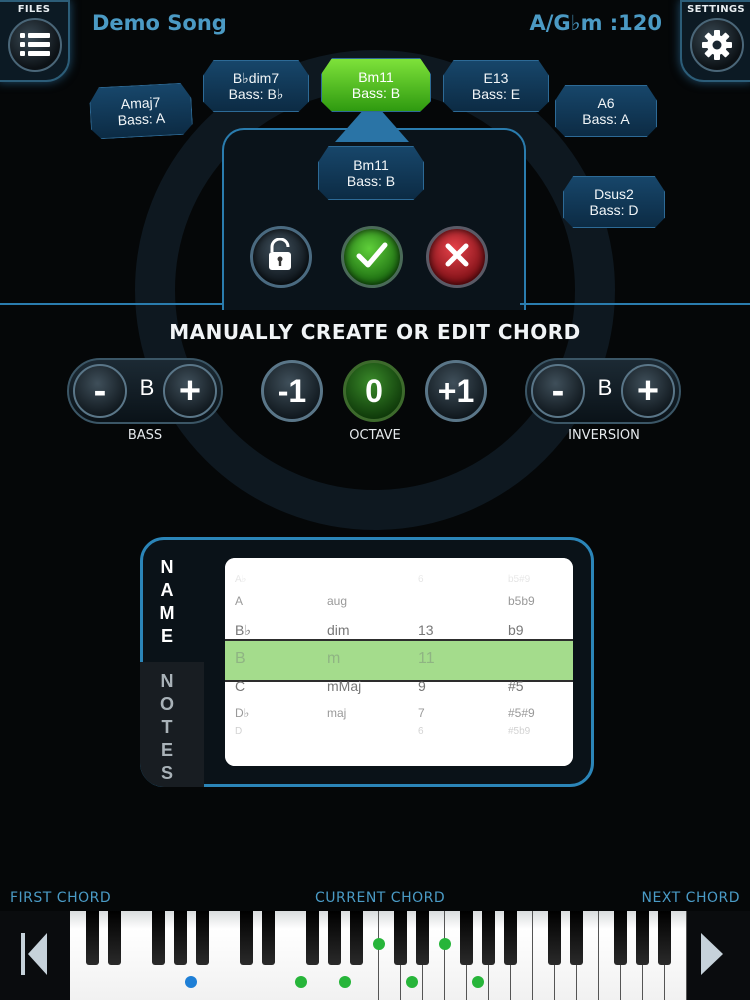 This screenshot has height=1000, width=750. Describe the element at coordinates (605, 387) in the screenshot. I see `inversion-value: B` at that location.